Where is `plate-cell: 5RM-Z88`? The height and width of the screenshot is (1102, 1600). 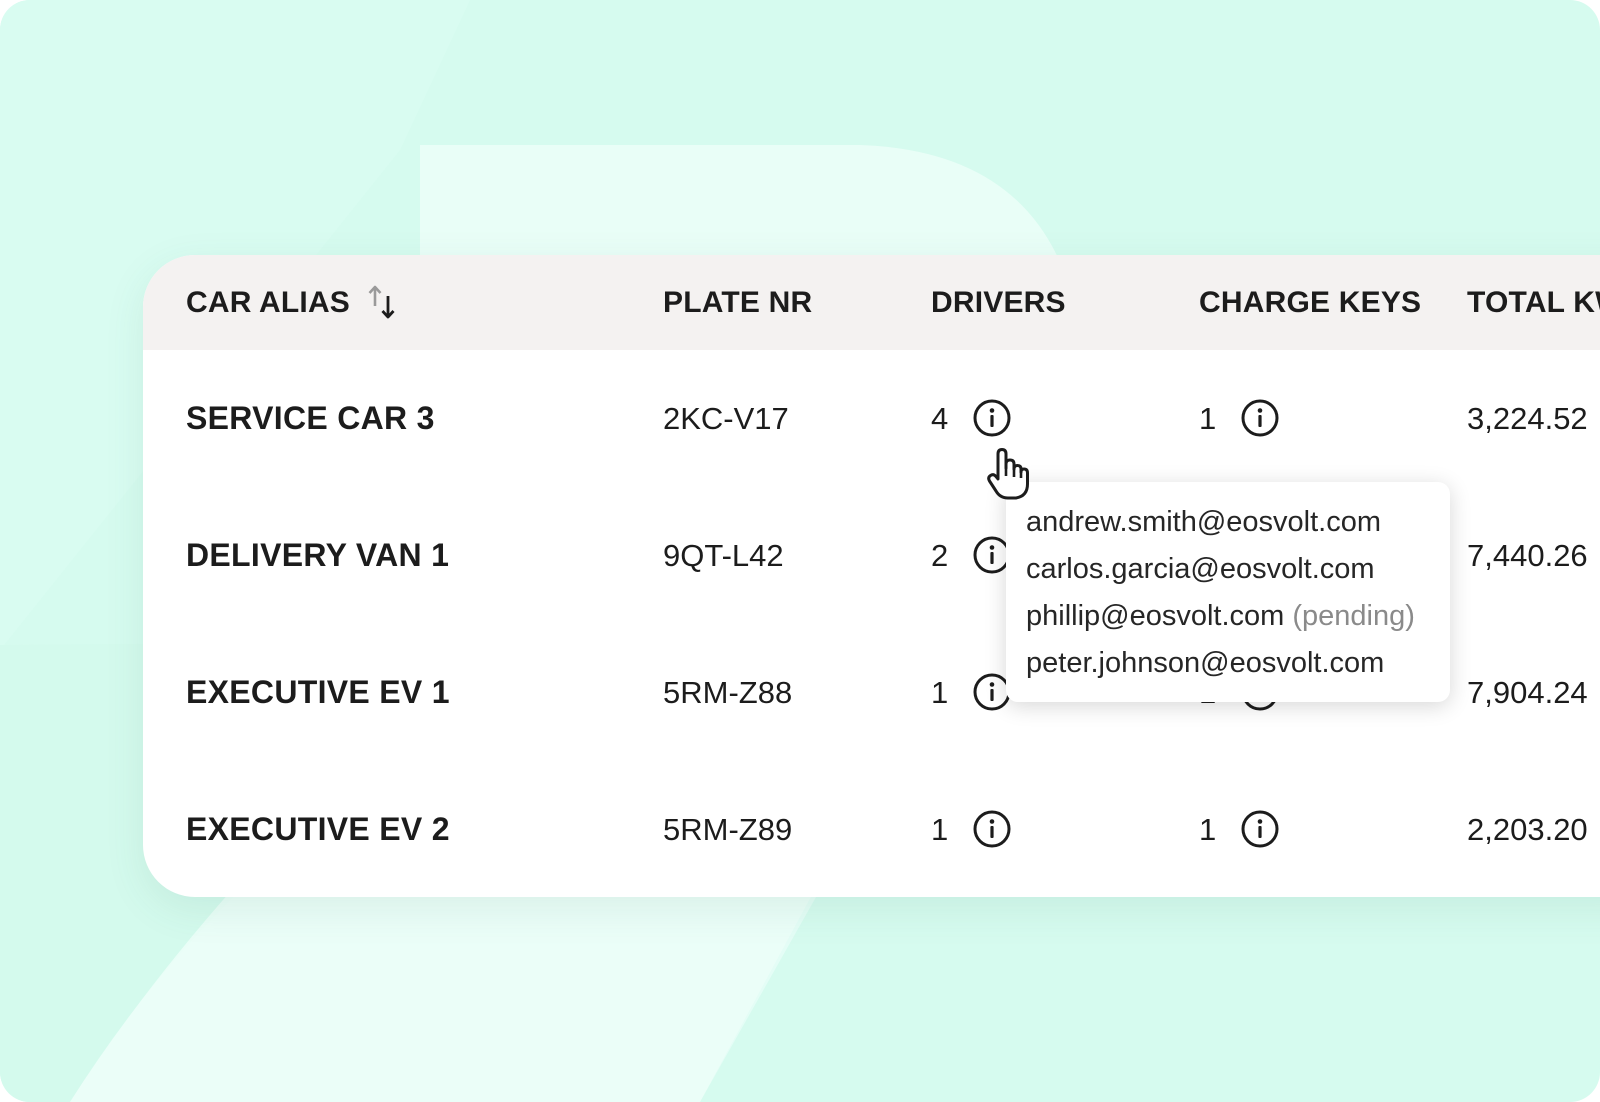 plate-cell: 5RM-Z88 is located at coordinates (728, 692).